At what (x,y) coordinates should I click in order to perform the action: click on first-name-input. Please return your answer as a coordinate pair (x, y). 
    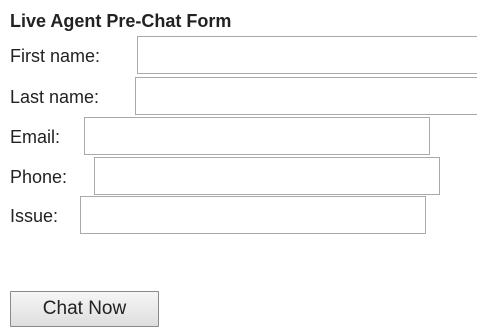
    Looking at the image, I should click on (307, 55).